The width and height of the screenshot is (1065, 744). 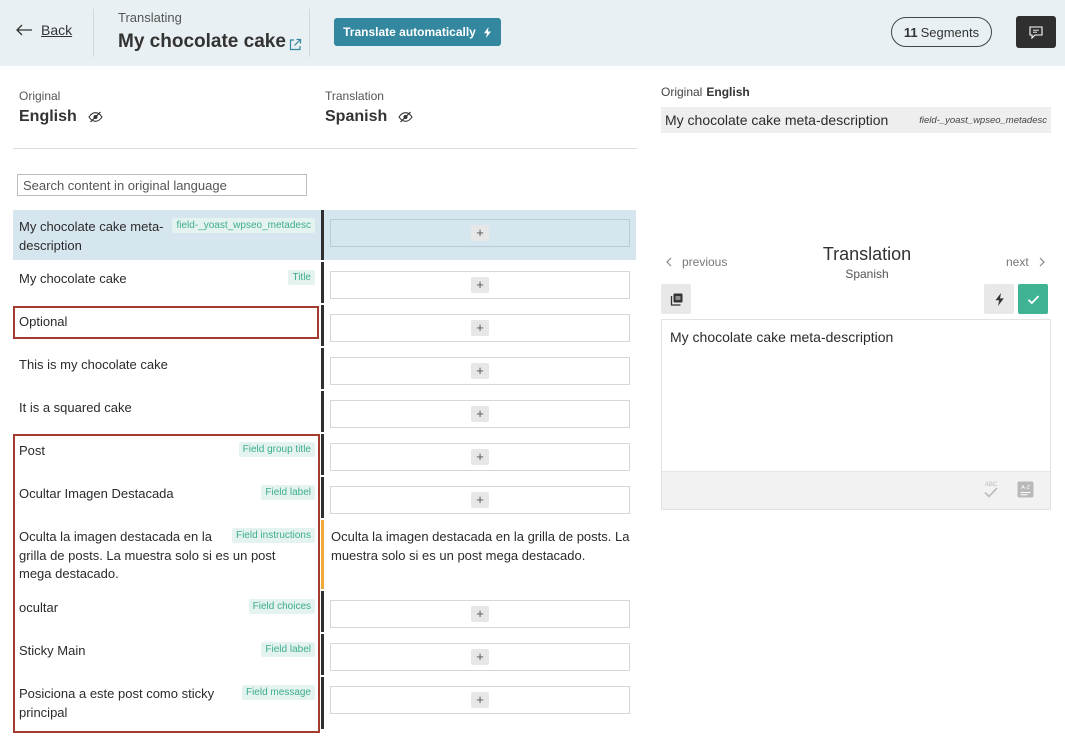 I want to click on segment-original: It is a squared cake, so click(x=167, y=411).